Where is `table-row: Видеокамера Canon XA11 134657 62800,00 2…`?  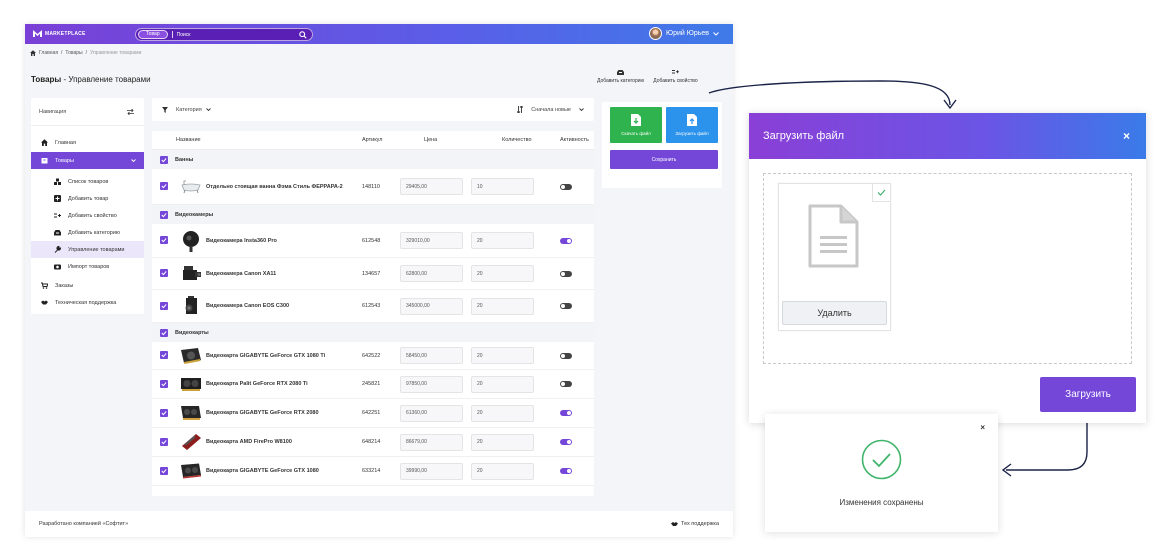 table-row: Видеокамера Canon XA11 134657 62800,00 2… is located at coordinates (373, 274).